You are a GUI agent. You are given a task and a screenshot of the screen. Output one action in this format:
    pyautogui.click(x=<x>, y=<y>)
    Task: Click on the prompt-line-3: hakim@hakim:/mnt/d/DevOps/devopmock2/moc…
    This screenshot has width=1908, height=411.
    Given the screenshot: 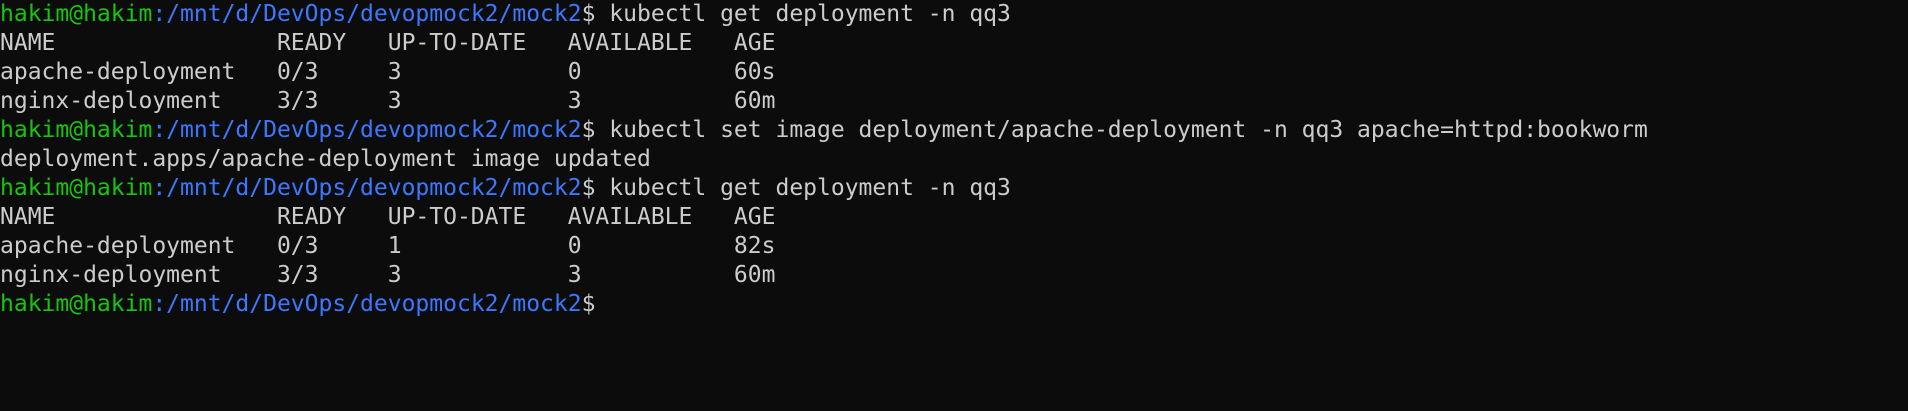 What is the action you would take?
    pyautogui.click(x=954, y=188)
    